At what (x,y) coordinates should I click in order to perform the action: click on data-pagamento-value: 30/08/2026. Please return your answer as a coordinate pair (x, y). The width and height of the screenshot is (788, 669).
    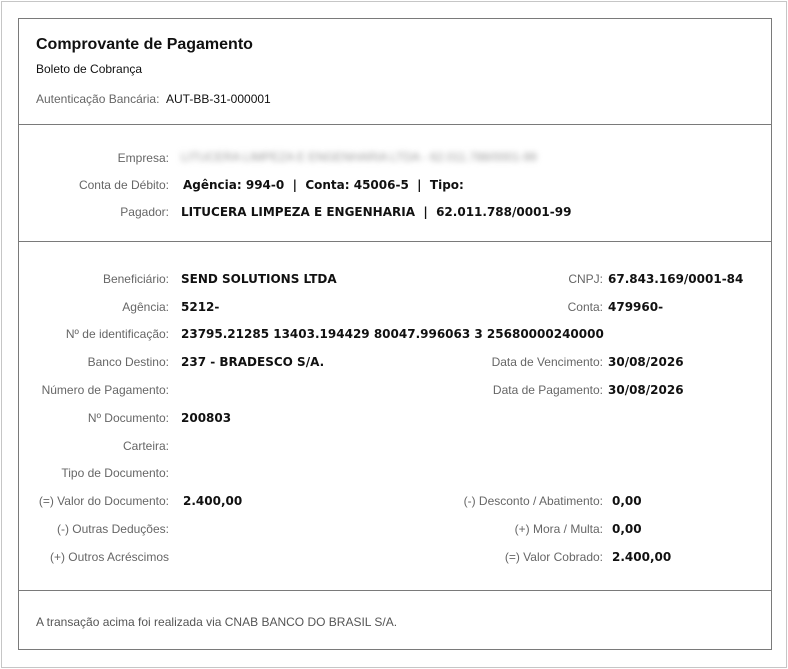
    Looking at the image, I should click on (646, 390).